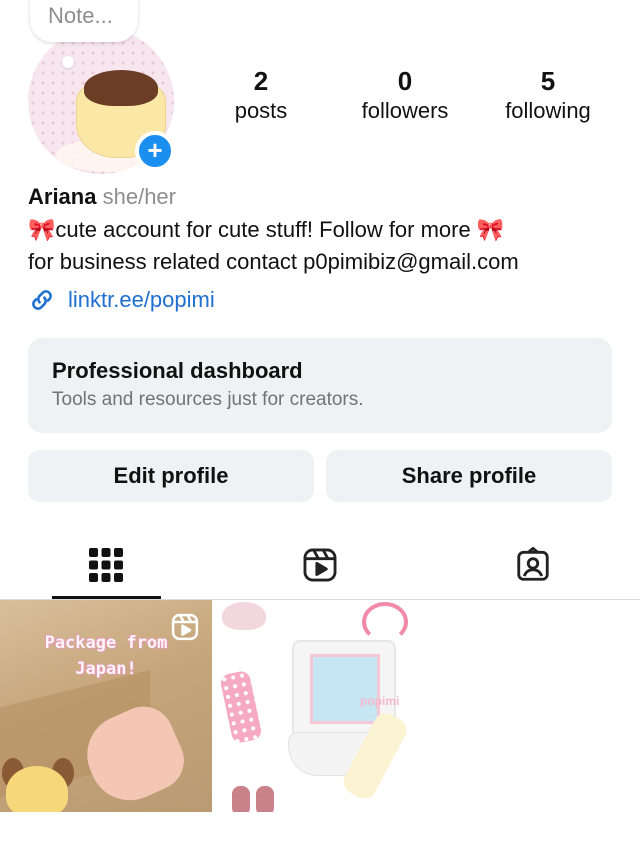 The width and height of the screenshot is (640, 855). Describe the element at coordinates (62, 196) in the screenshot. I see `profile-name: Ariana` at that location.